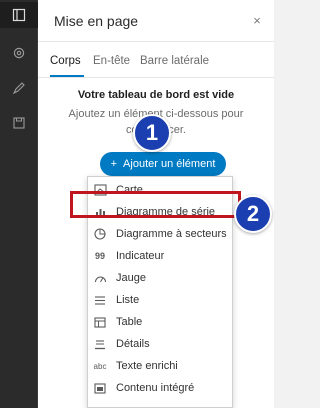  I want to click on menu-item-contenu-integre: Contenu intégré, so click(161, 388).